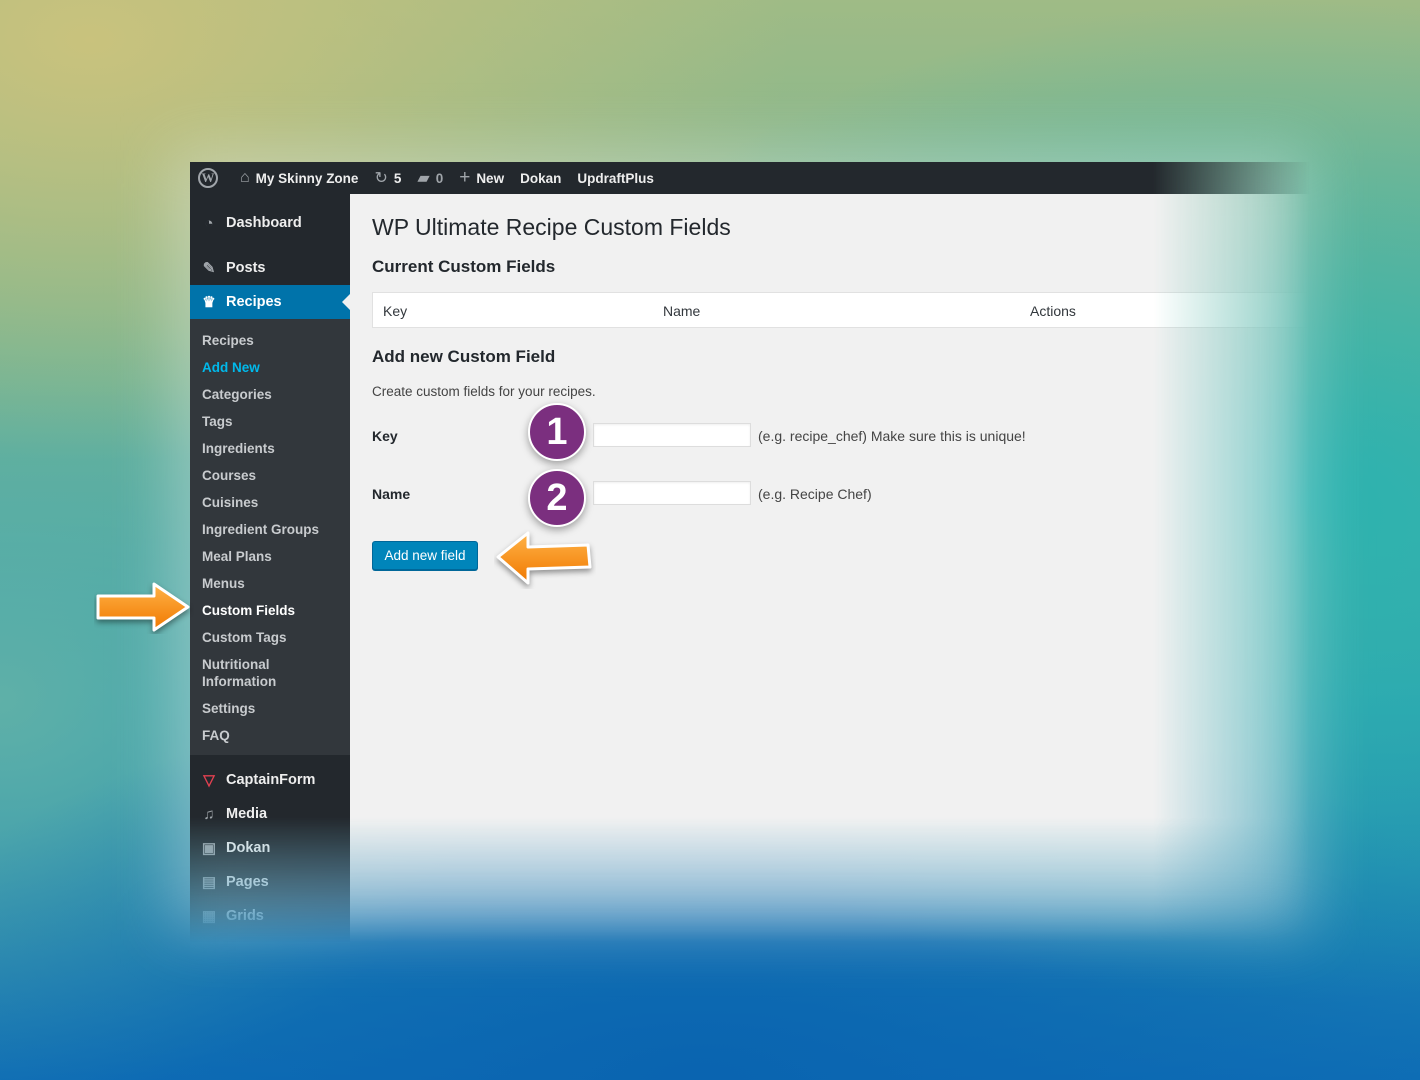  Describe the element at coordinates (423, 178) in the screenshot. I see `comment-icon: ▰` at that location.